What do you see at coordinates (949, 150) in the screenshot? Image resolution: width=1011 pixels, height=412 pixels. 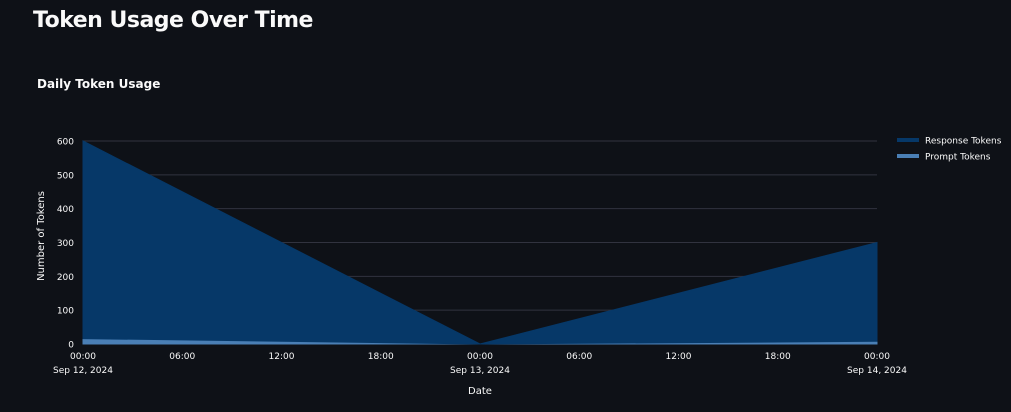 I see `legend: Response Tokens Prompt Tokens` at bounding box center [949, 150].